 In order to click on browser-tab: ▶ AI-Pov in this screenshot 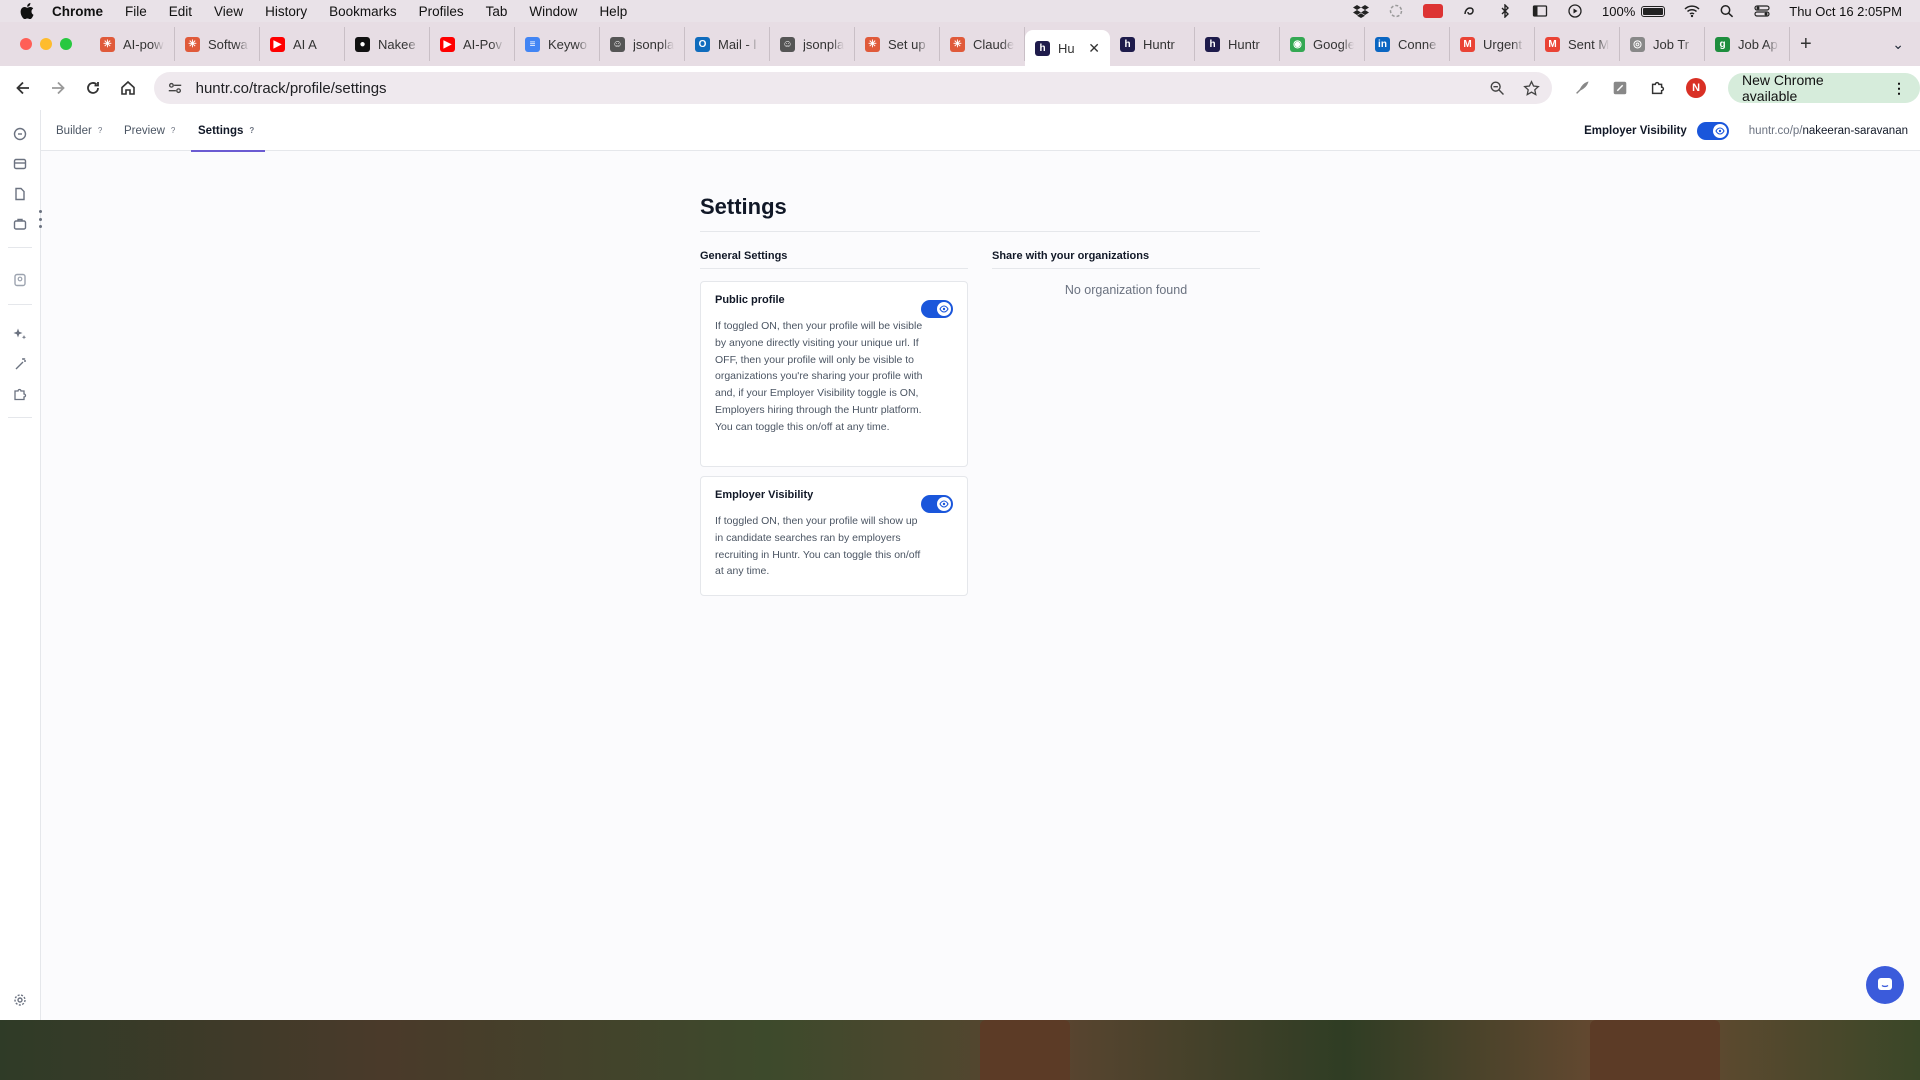, I will do `click(472, 44)`.